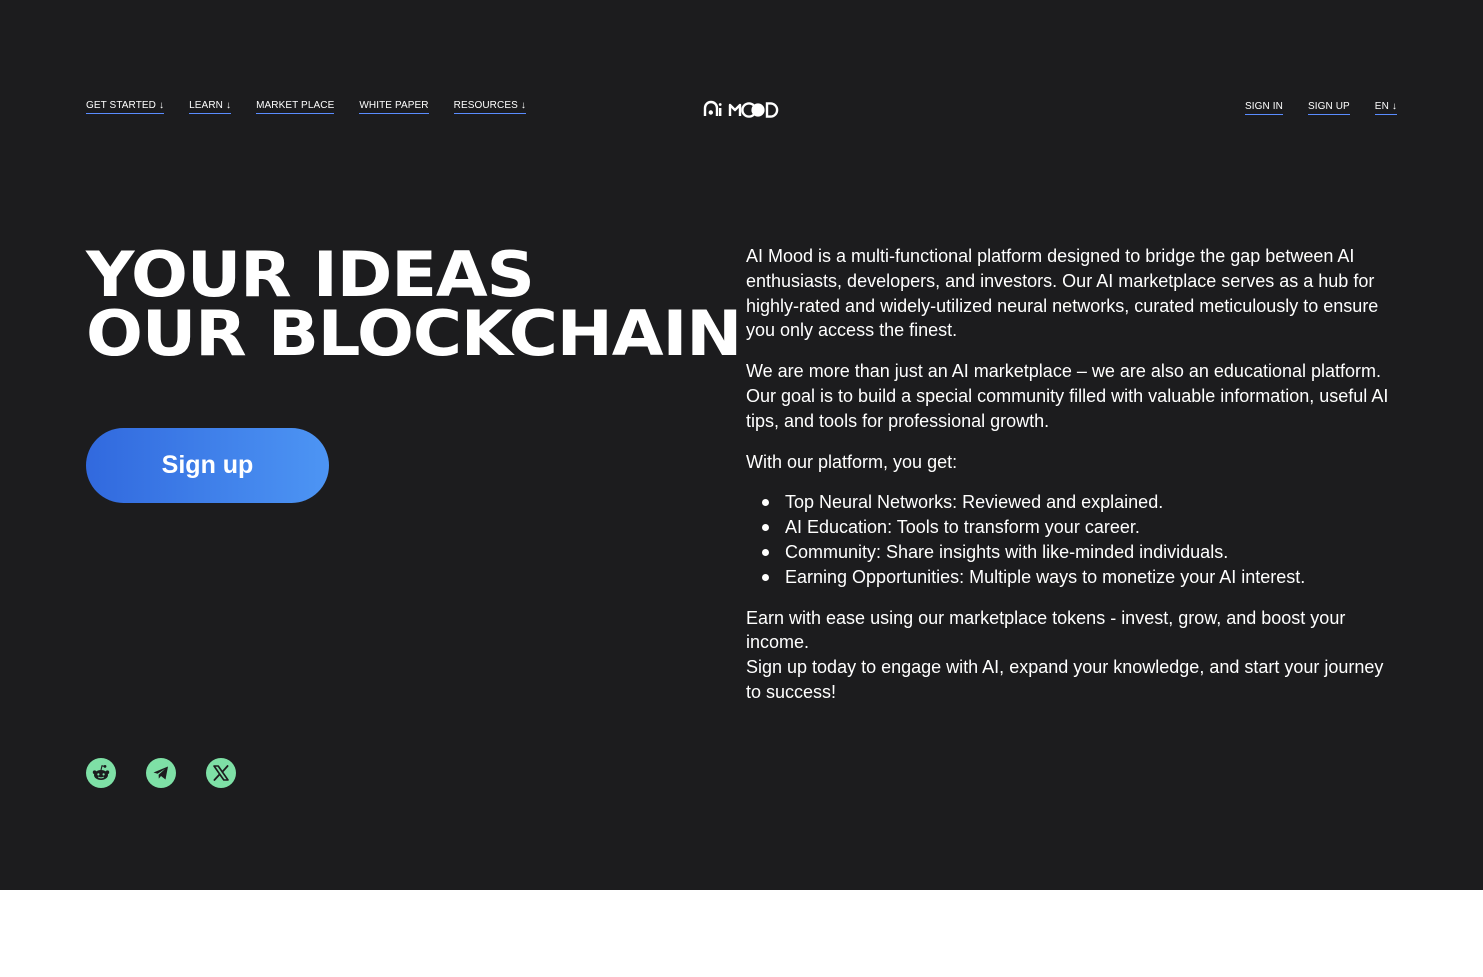 This screenshot has height=977, width=1483. I want to click on language-label: EN, so click(1381, 106).